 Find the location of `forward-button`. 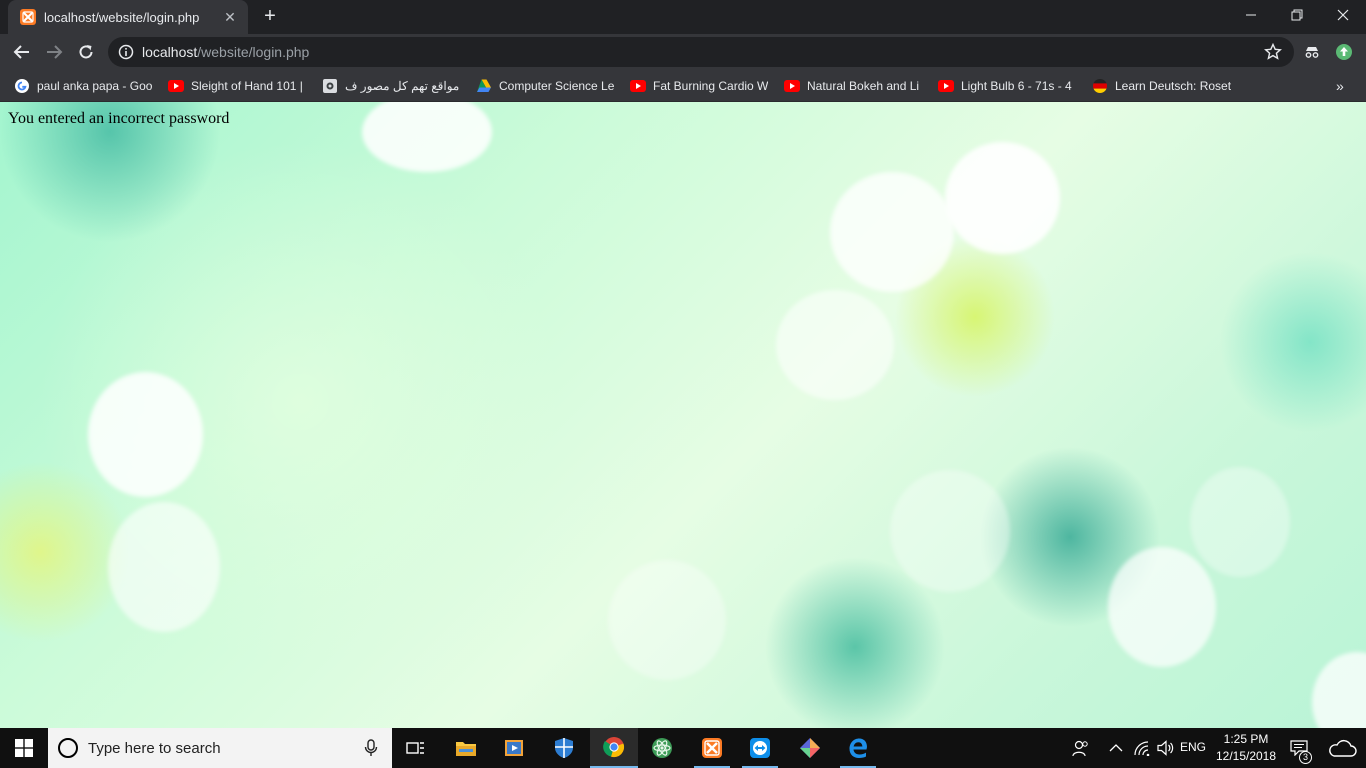

forward-button is located at coordinates (54, 52).